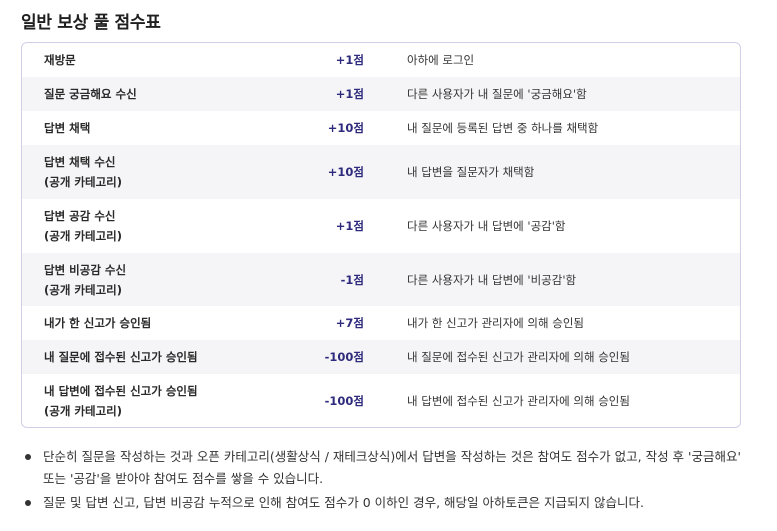  I want to click on row-name: 답변 공감 수신 (공개 카테고리), so click(83, 226).